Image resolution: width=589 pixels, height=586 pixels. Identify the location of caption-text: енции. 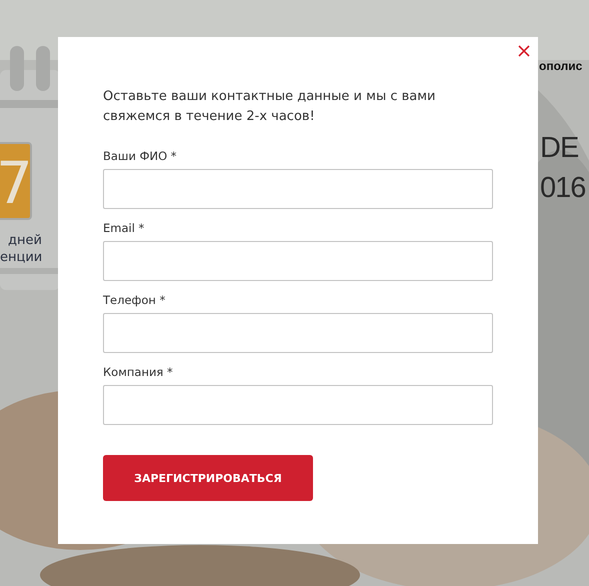
(21, 257).